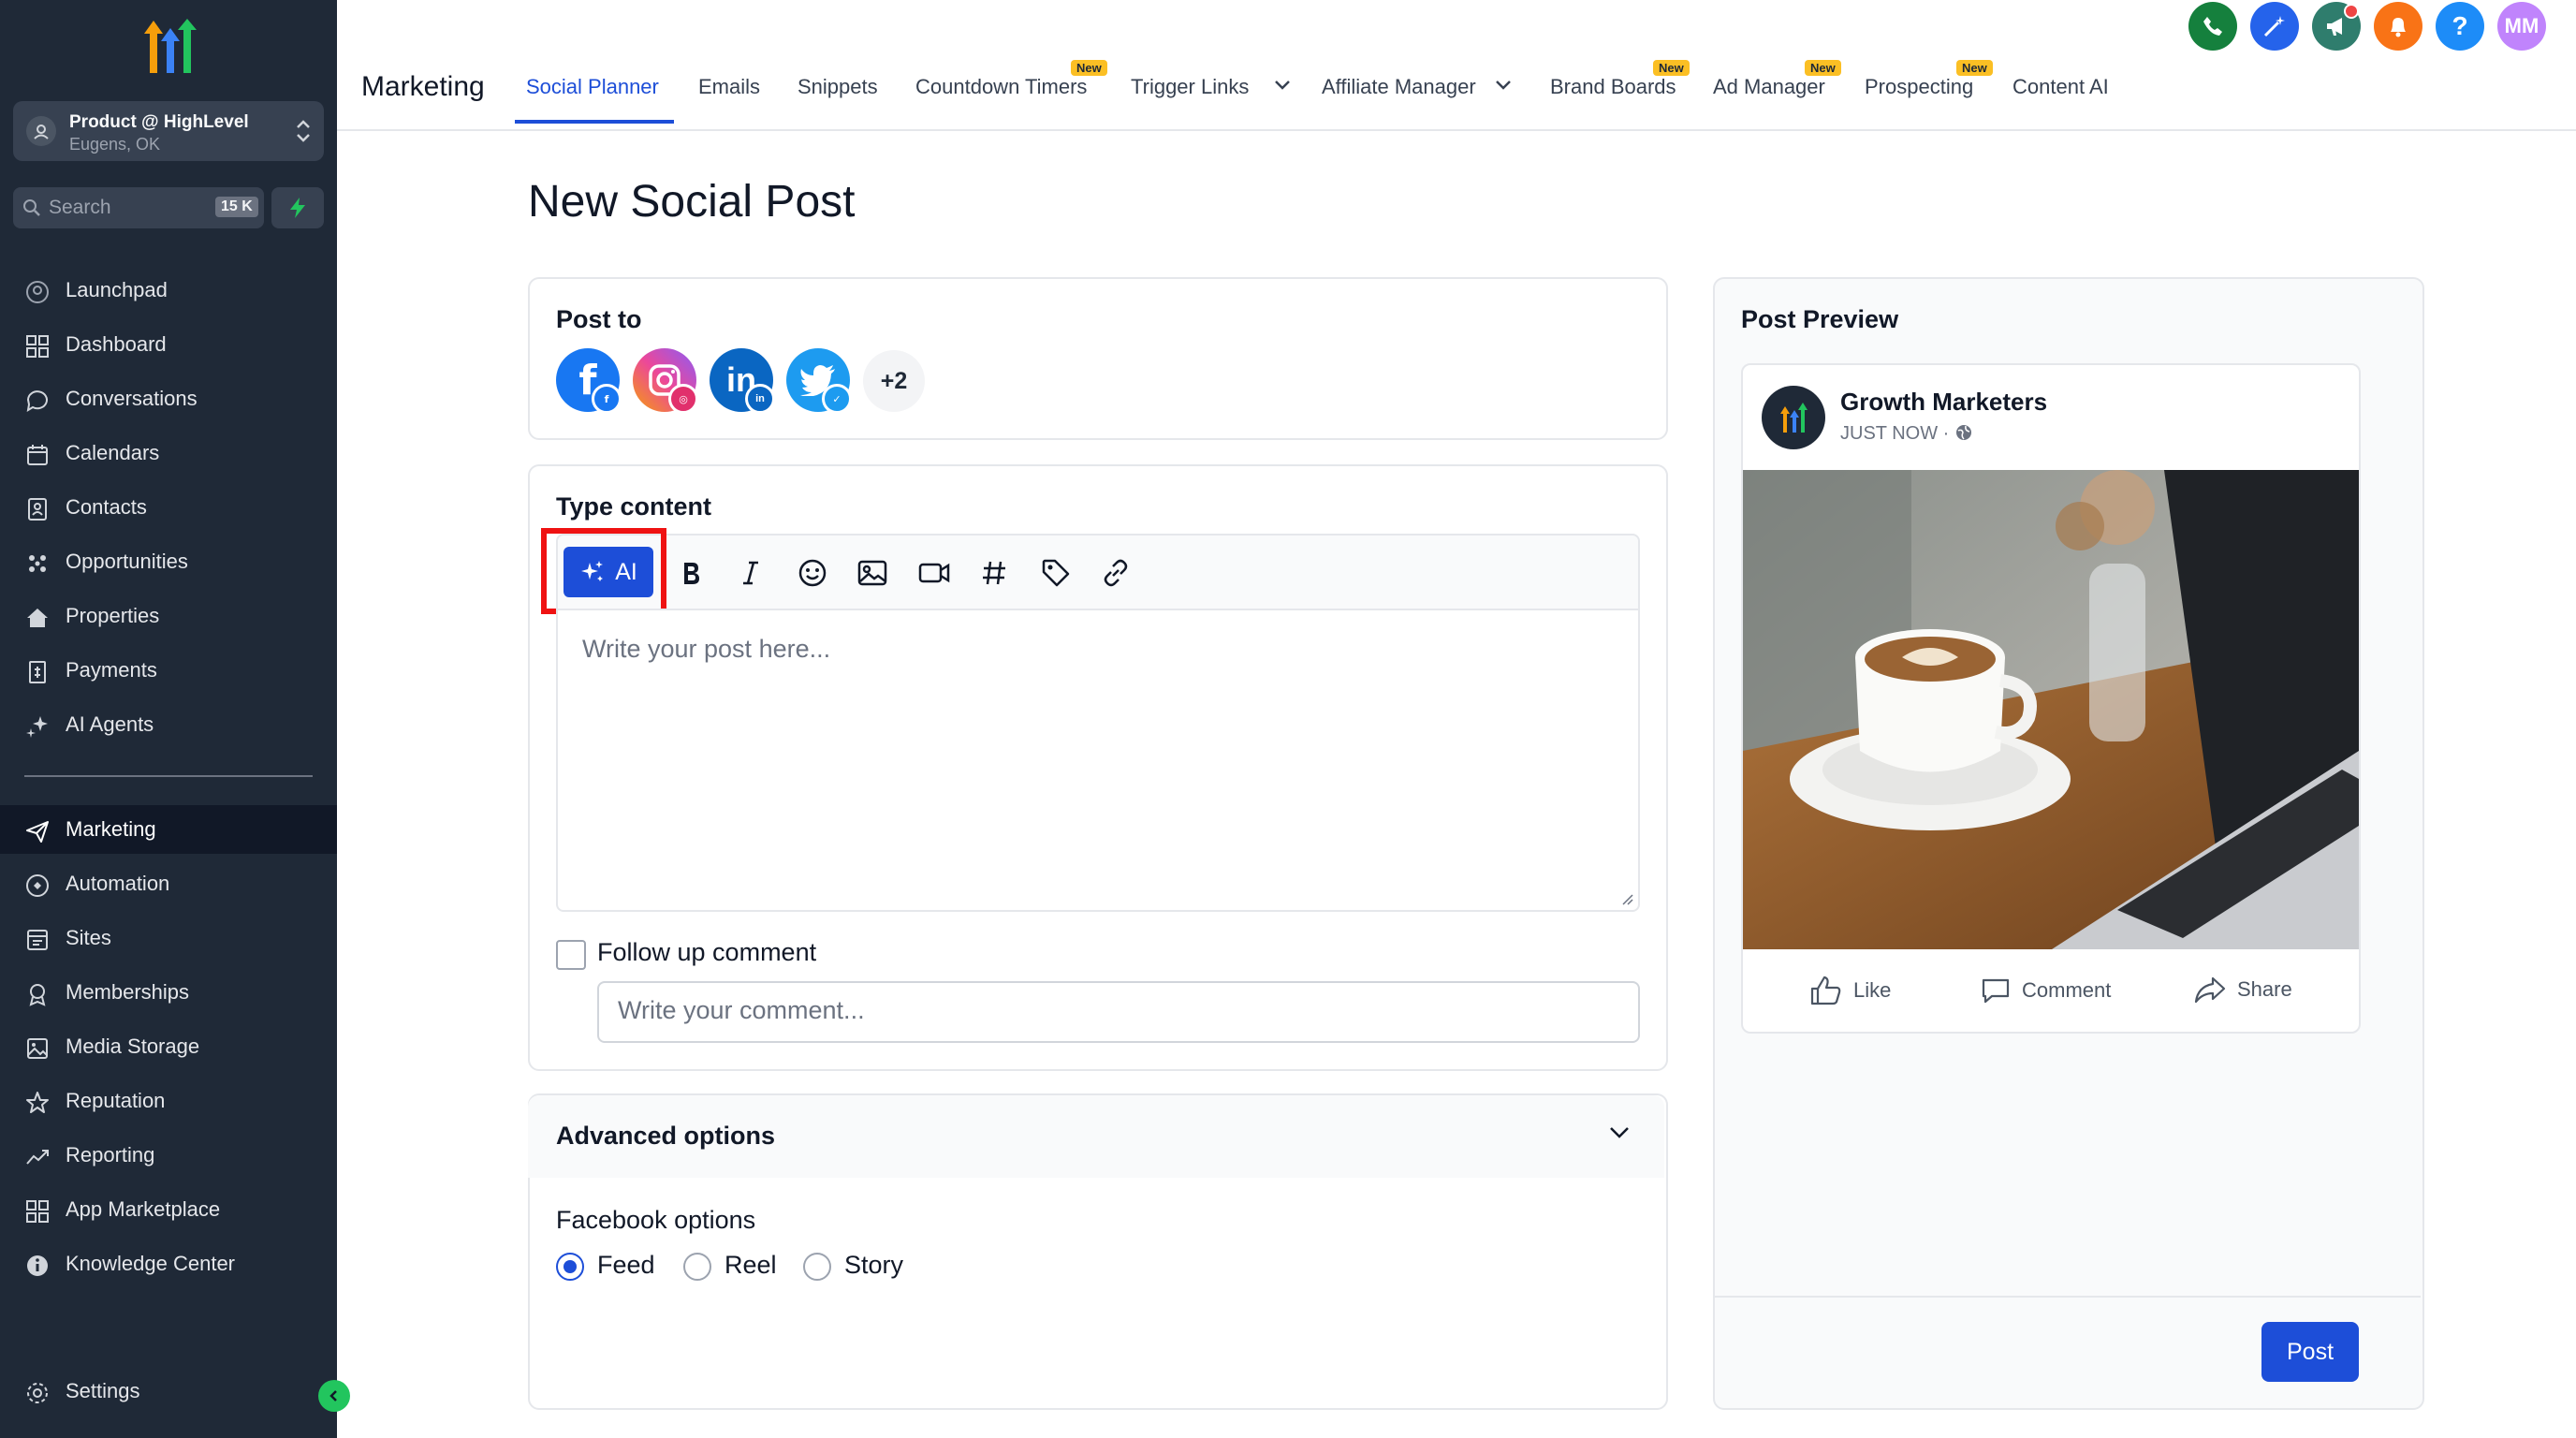  I want to click on search-shortcut-badge: 15 K, so click(236, 207).